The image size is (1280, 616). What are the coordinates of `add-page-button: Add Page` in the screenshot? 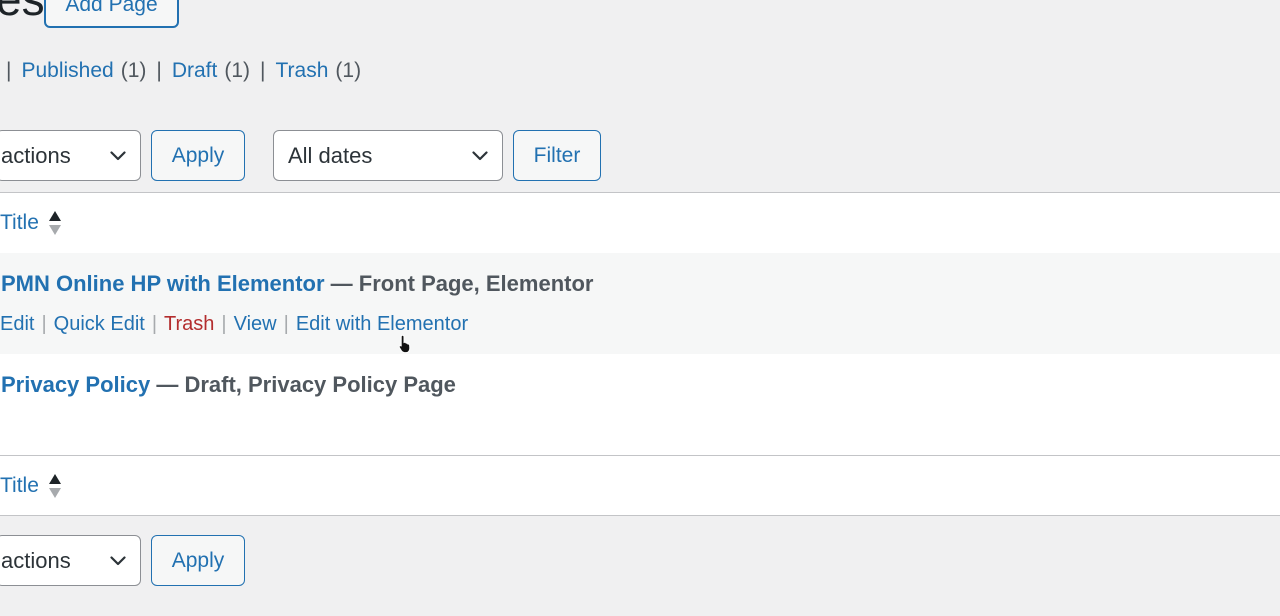 It's located at (111, 14).